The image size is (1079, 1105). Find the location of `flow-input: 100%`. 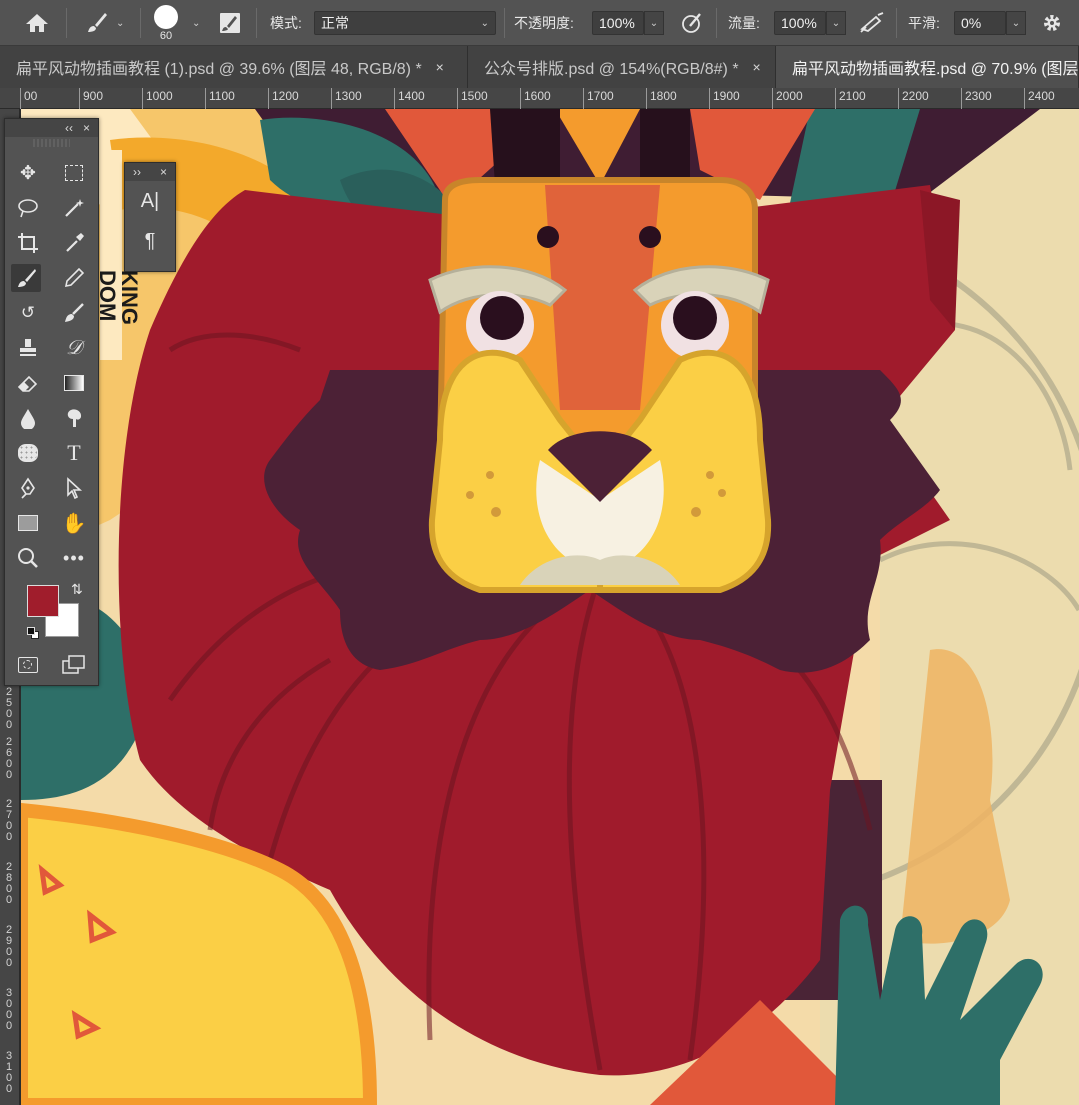

flow-input: 100% is located at coordinates (800, 23).